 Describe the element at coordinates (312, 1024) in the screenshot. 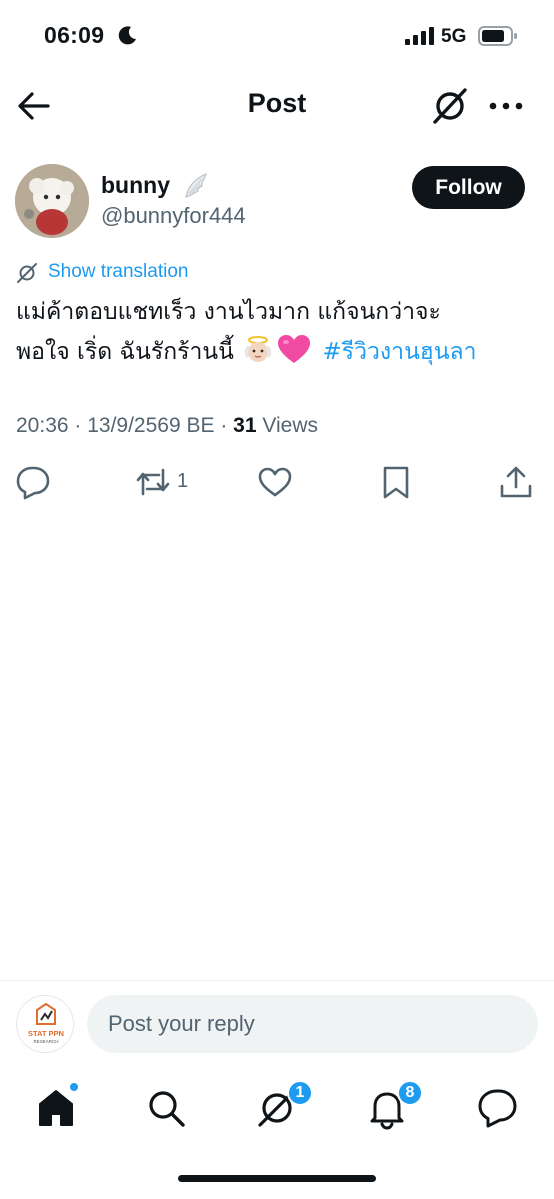

I see `reply-input` at that location.